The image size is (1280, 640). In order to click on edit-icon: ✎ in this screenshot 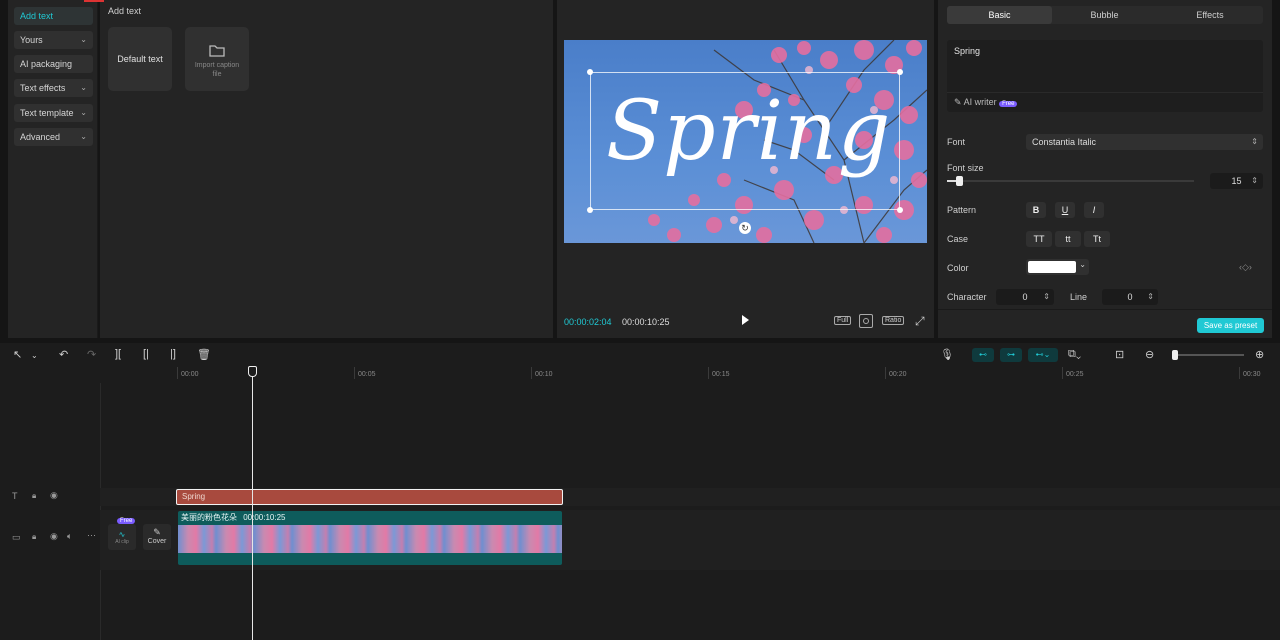, I will do `click(157, 532)`.